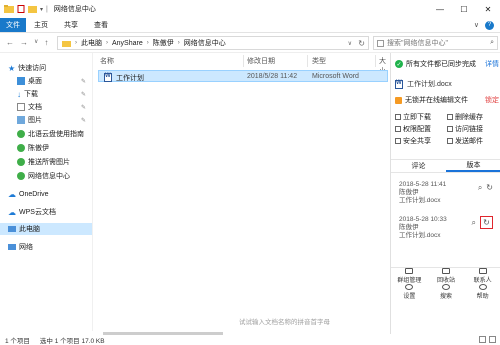 The image size is (500, 345). What do you see at coordinates (46, 81) in the screenshot?
I see `sidebar-item-desktop: 桌面 ✎` at bounding box center [46, 81].